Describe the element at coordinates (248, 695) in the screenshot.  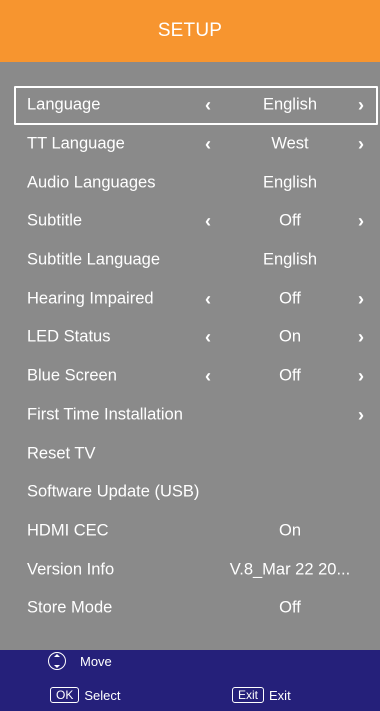
I see `exit-key-icon: Exit` at that location.